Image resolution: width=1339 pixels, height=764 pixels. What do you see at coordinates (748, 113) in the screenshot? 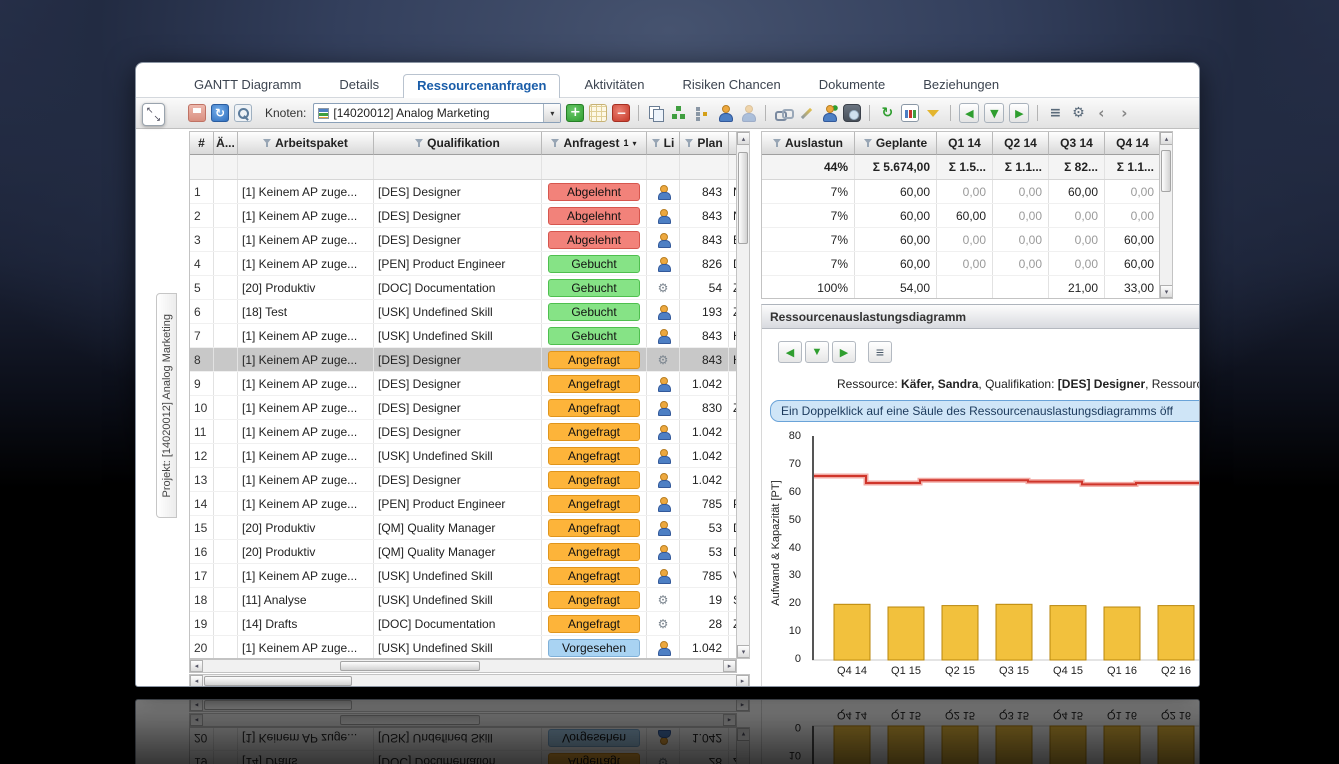
I see `person-off-icon` at bounding box center [748, 113].